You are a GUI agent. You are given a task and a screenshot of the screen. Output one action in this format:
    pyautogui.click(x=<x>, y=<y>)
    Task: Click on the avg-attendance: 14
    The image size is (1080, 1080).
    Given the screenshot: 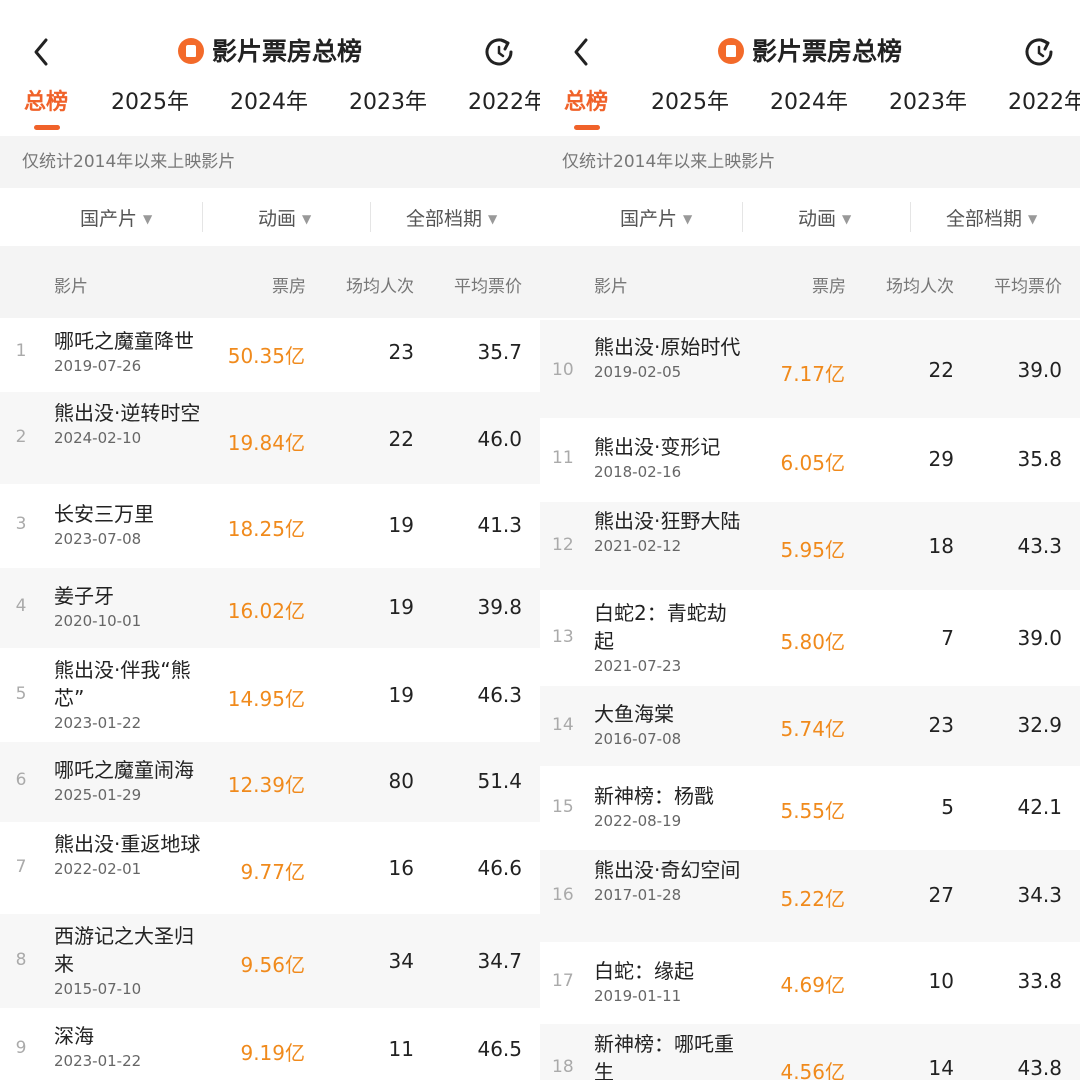 What is the action you would take?
    pyautogui.click(x=941, y=1068)
    